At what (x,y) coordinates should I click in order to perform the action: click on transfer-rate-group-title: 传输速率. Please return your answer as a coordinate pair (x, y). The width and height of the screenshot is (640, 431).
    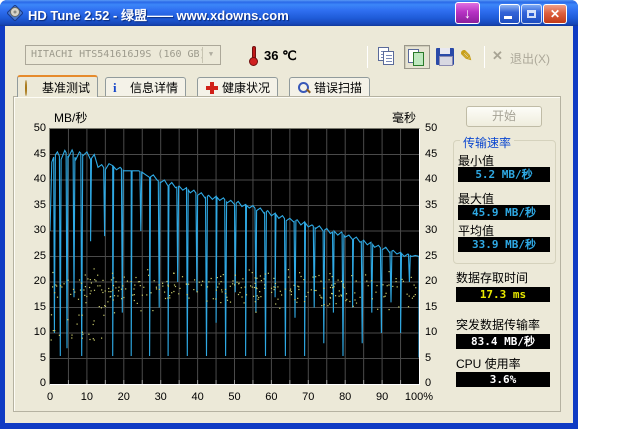
    Looking at the image, I should click on (487, 142).